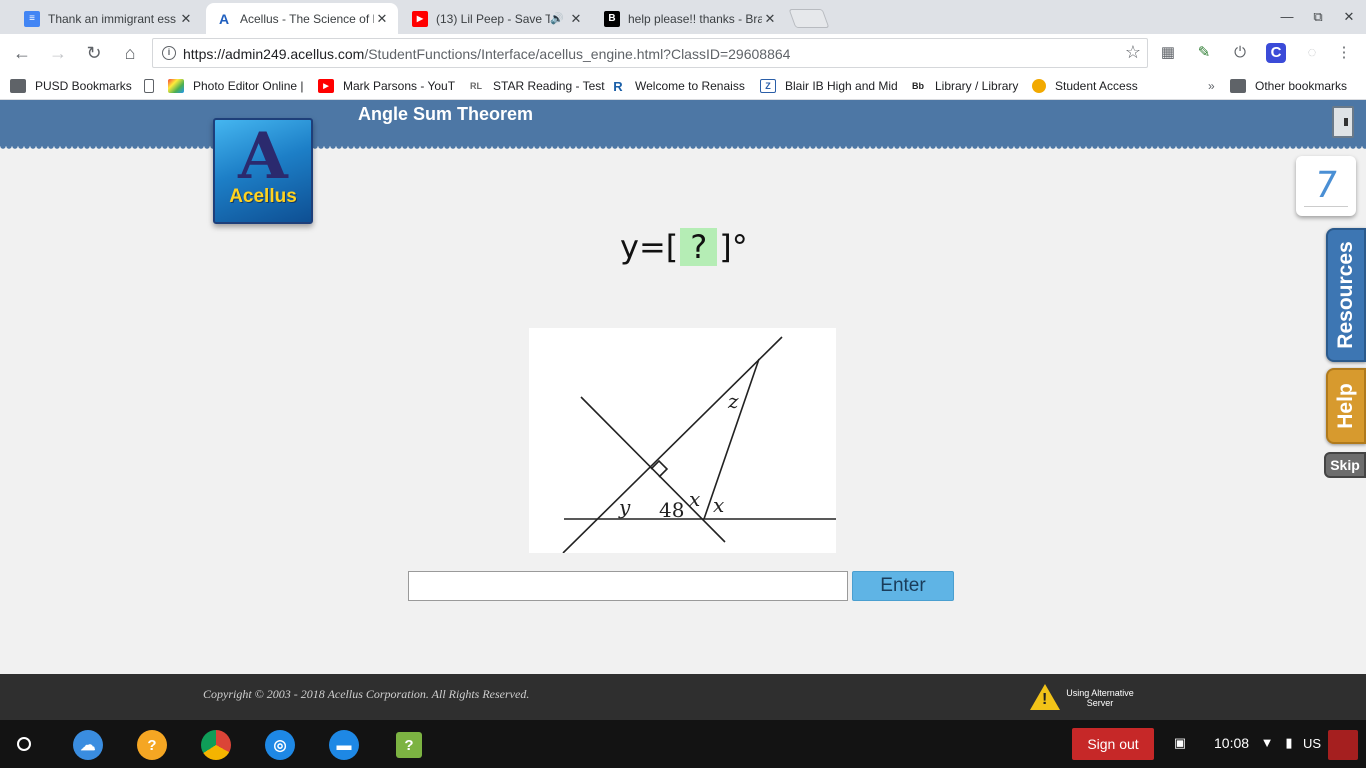 The height and width of the screenshot is (768, 1366). I want to click on bookmark-star-icon: ☆, so click(1133, 52).